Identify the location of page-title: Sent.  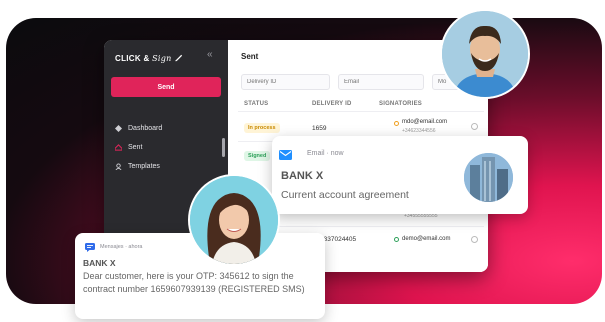
(250, 56).